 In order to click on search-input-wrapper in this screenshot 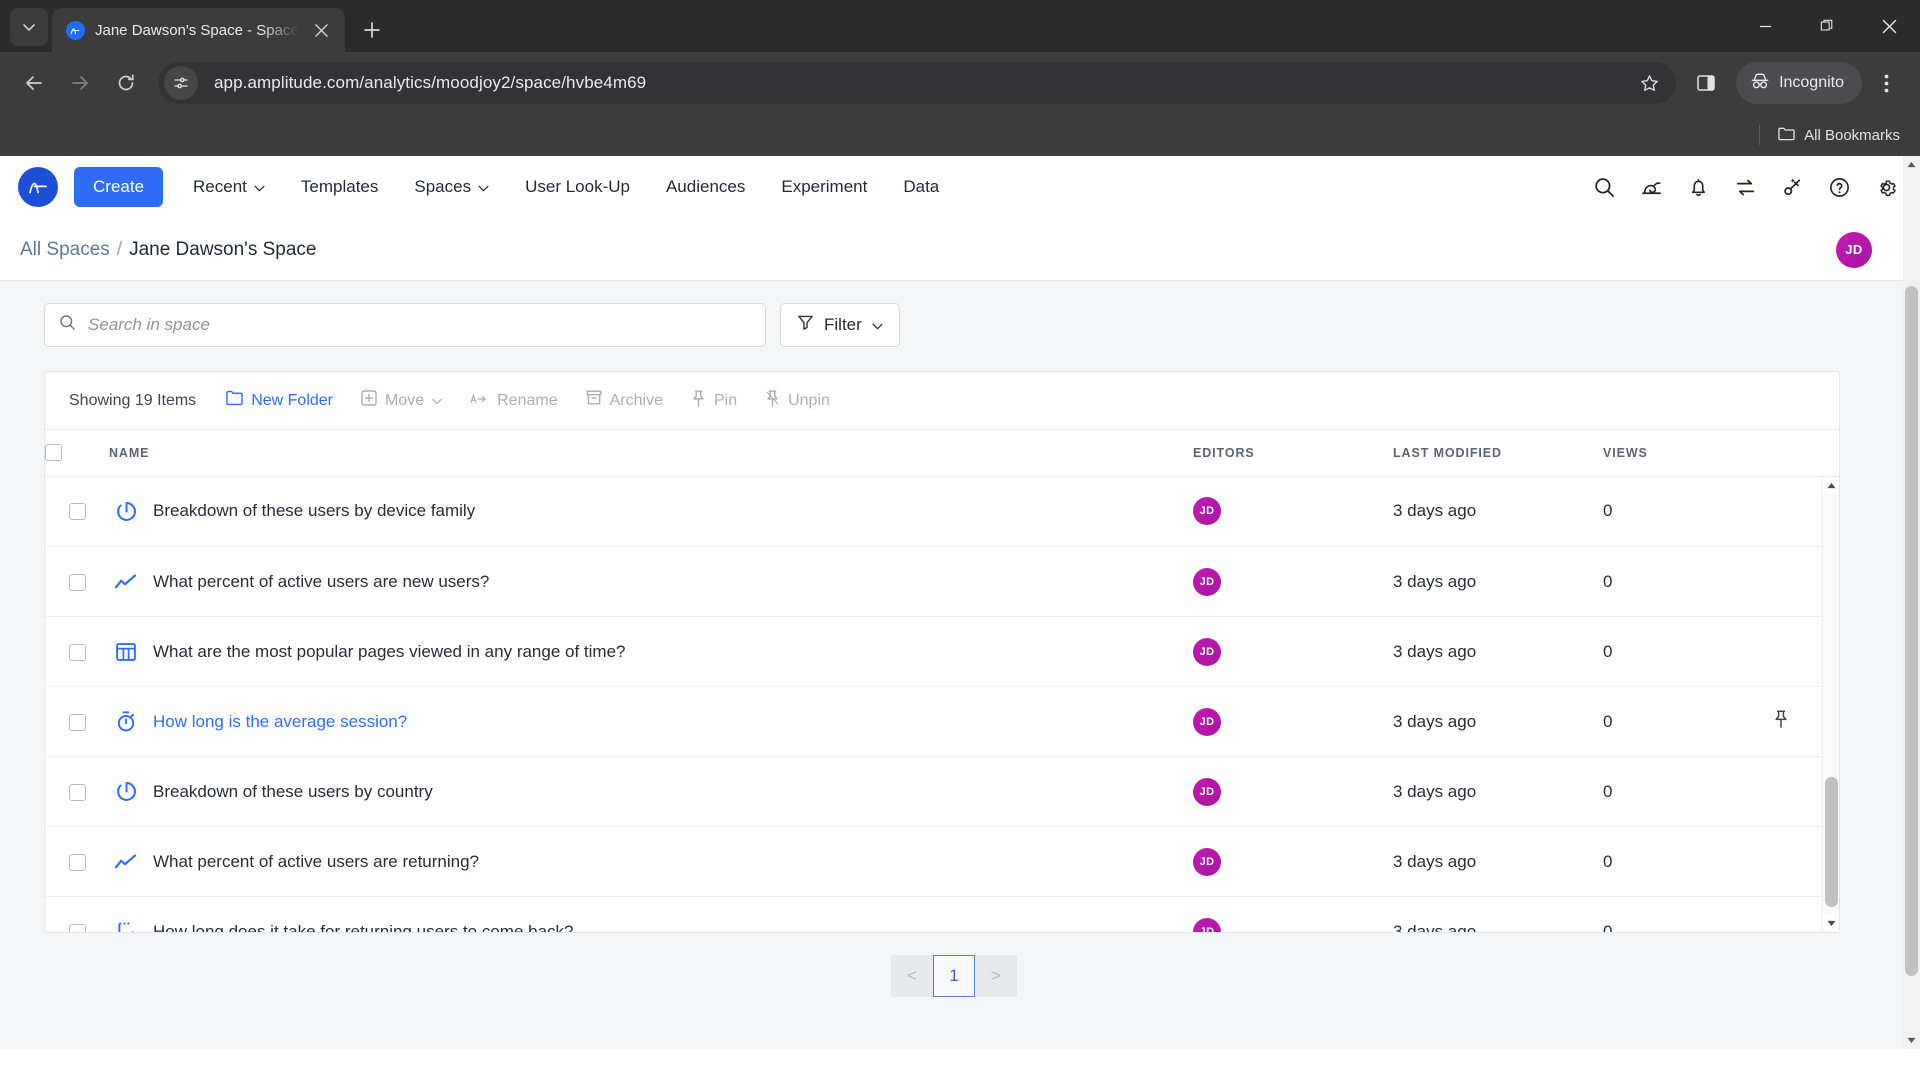, I will do `click(405, 325)`.